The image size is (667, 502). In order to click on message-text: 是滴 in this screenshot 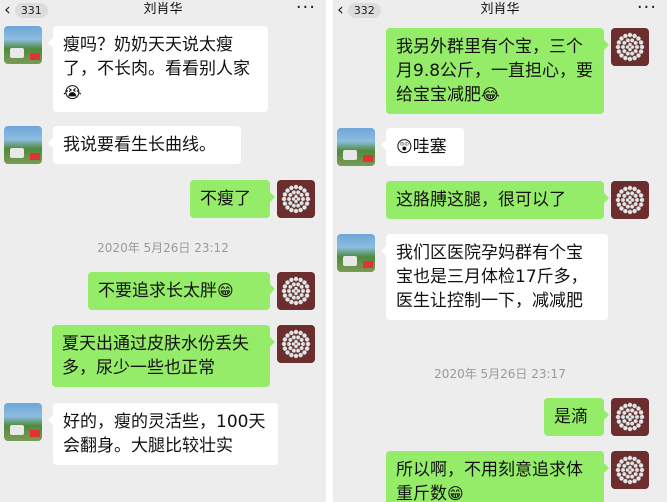, I will do `click(571, 417)`.